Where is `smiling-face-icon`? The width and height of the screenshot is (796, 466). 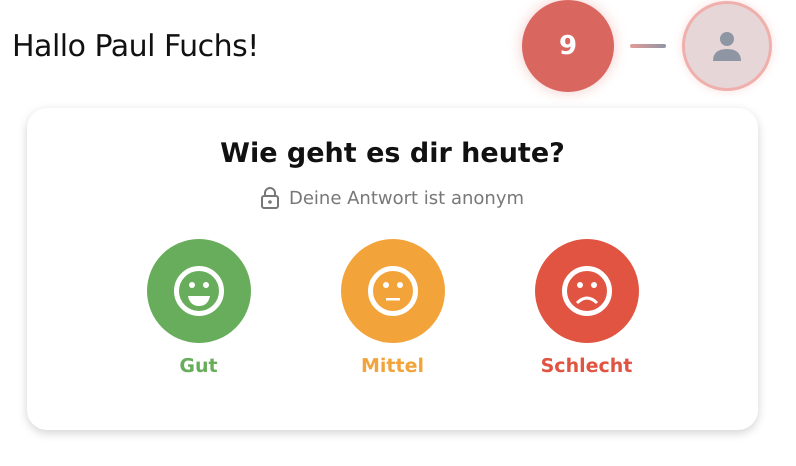
smiling-face-icon is located at coordinates (198, 291).